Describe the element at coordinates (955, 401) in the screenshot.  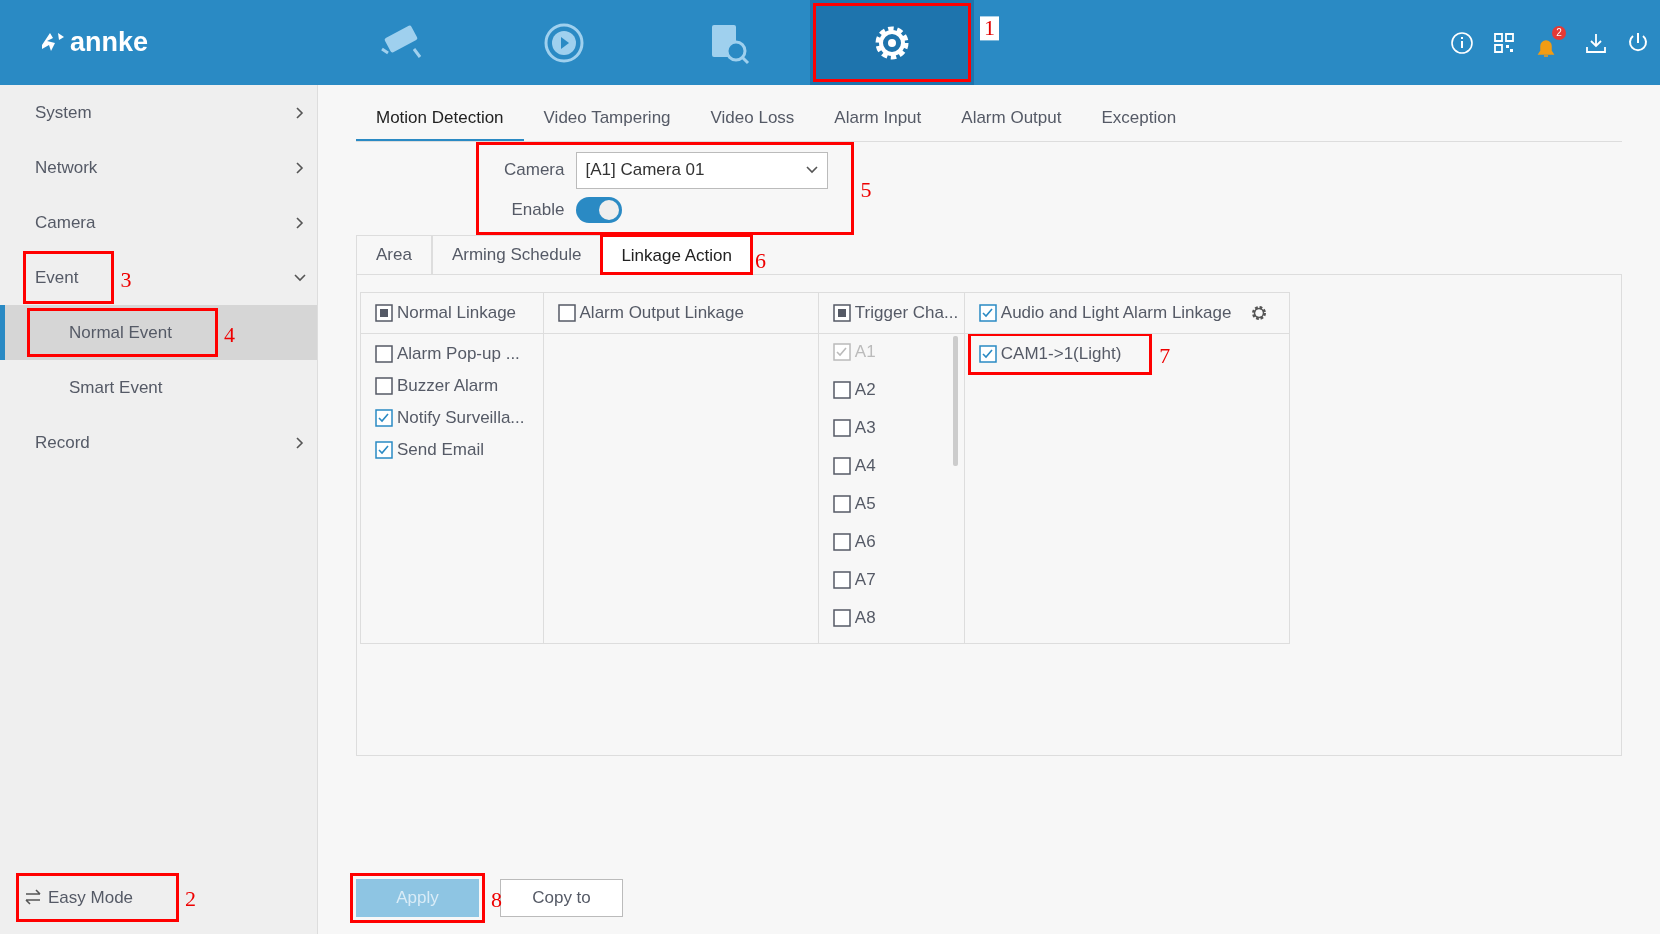
I see `scrollbar` at that location.